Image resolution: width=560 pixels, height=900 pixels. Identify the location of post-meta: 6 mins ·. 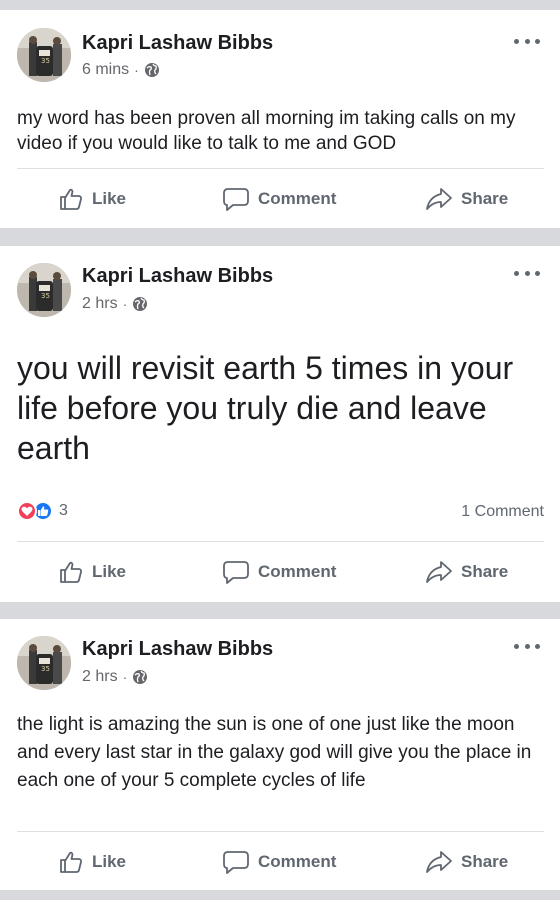
(121, 70).